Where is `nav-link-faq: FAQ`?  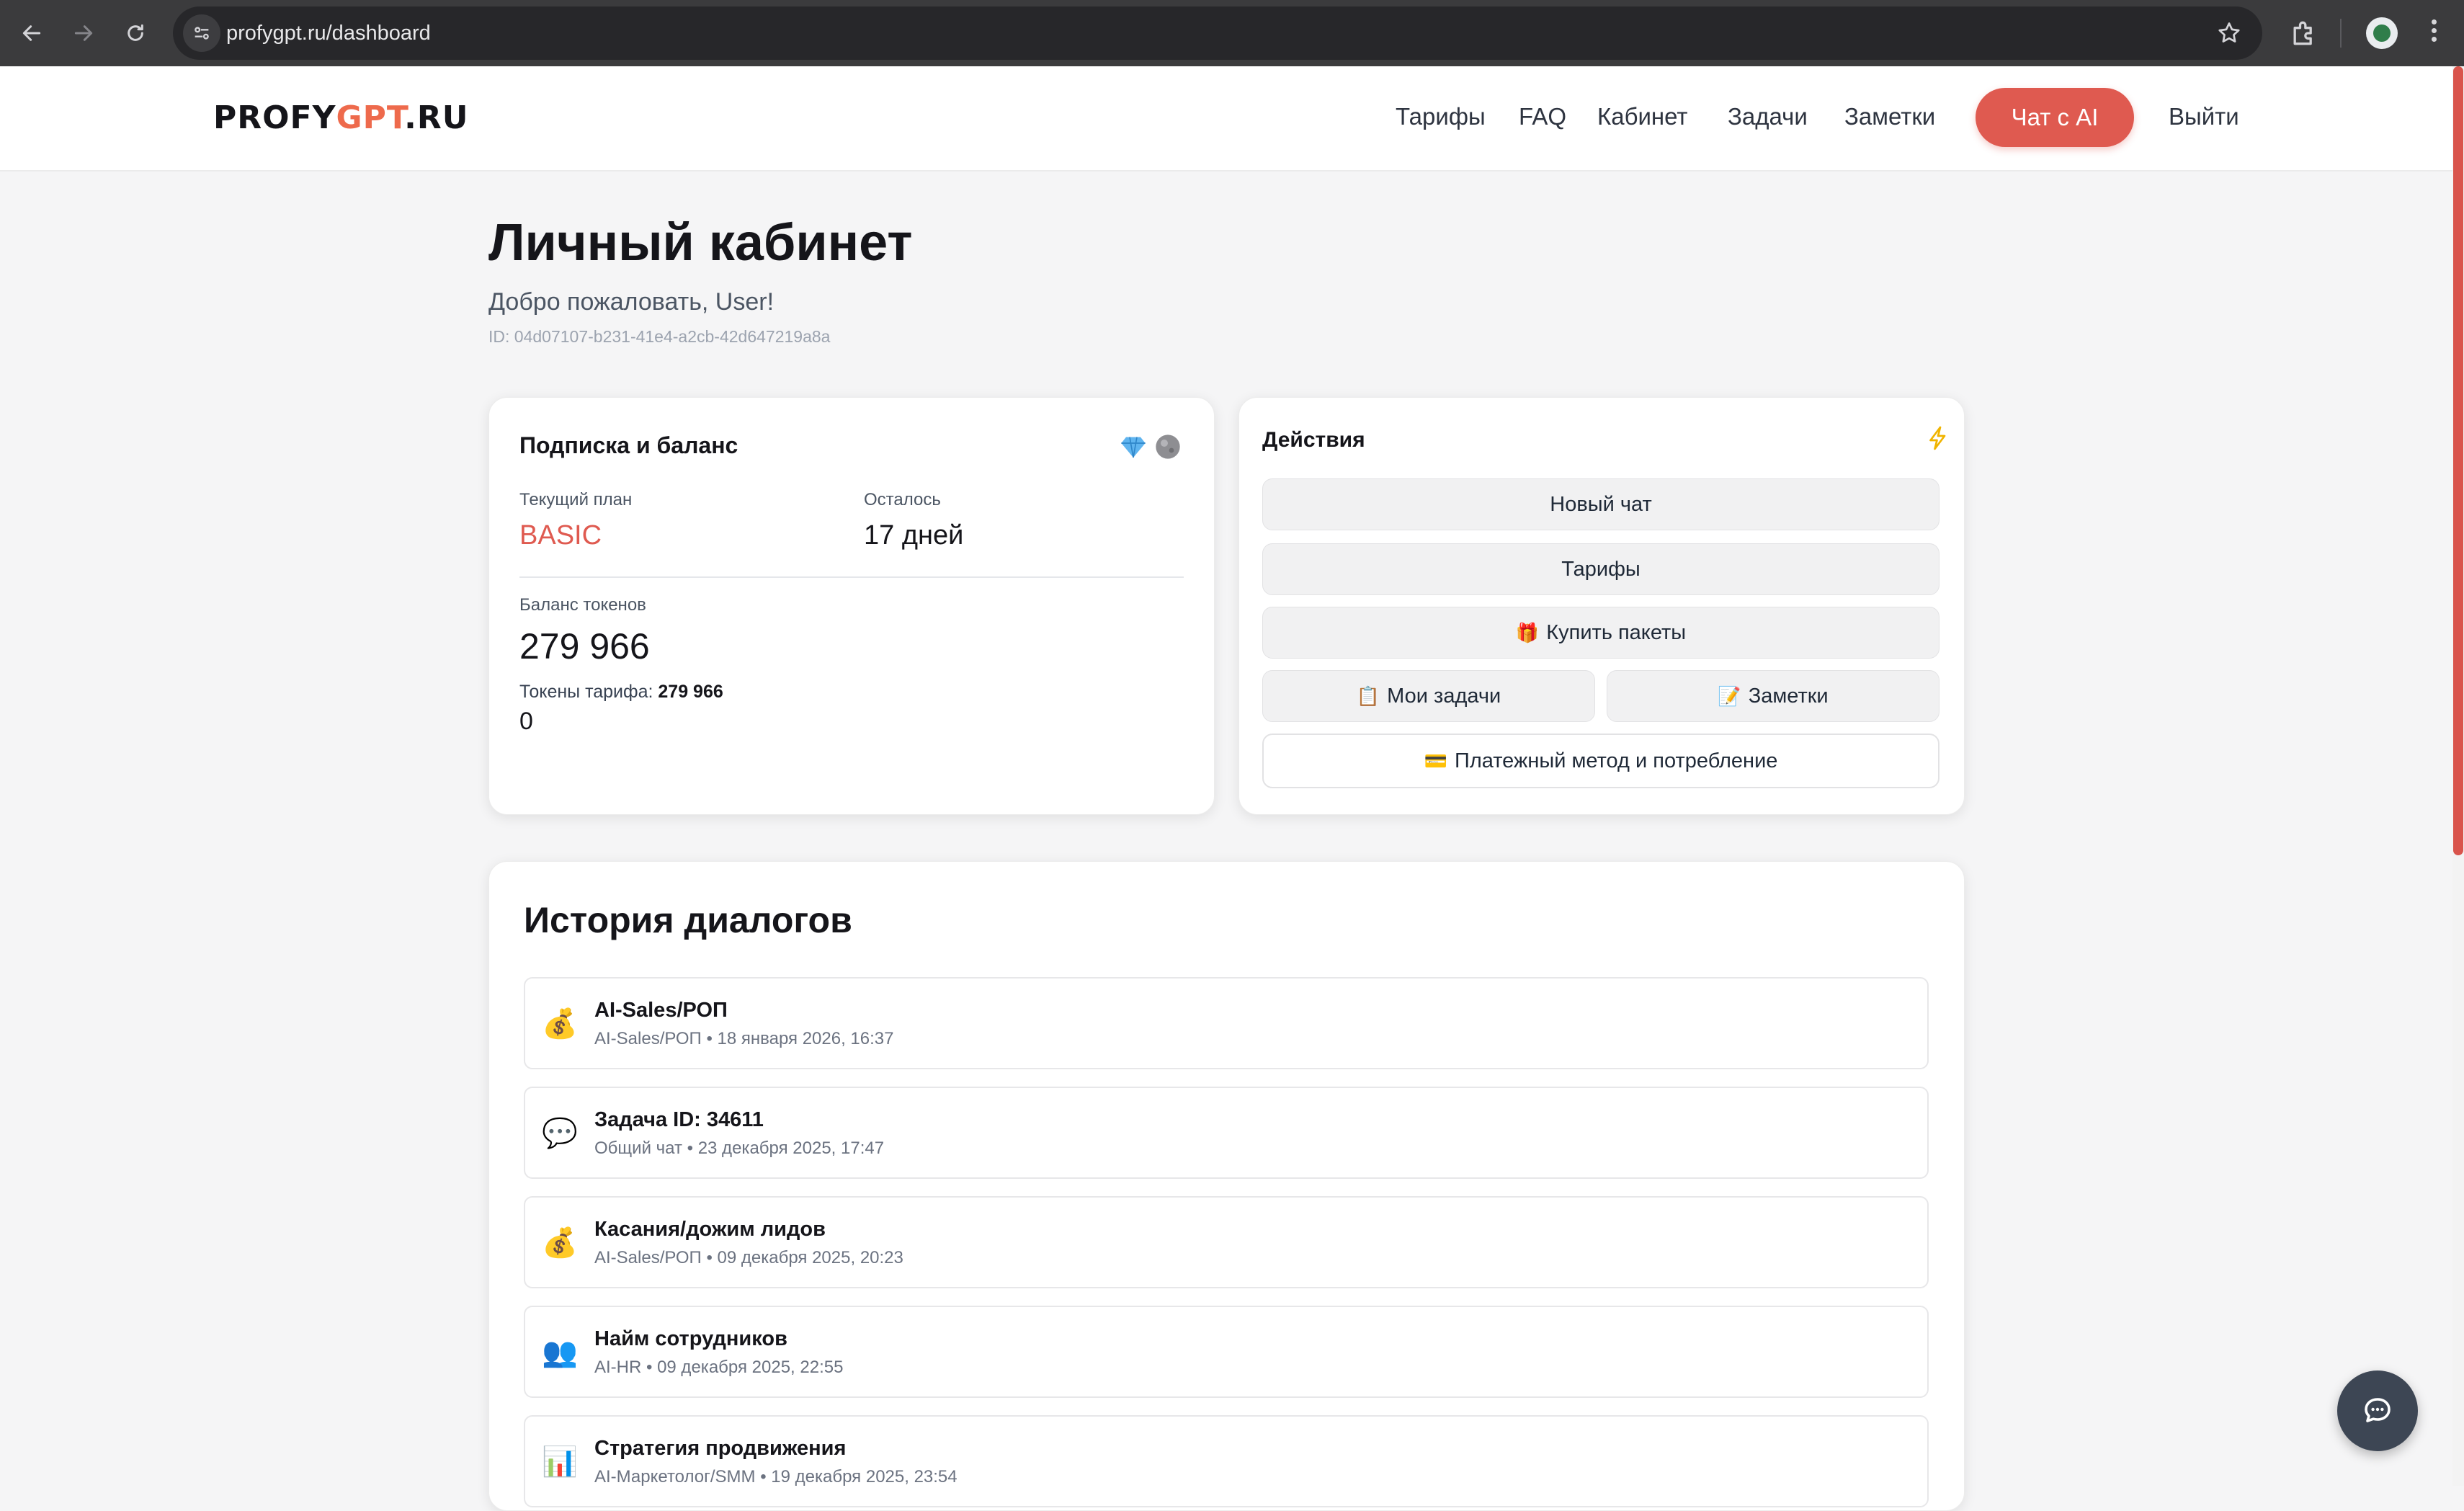
nav-link-faq: FAQ is located at coordinates (1542, 116).